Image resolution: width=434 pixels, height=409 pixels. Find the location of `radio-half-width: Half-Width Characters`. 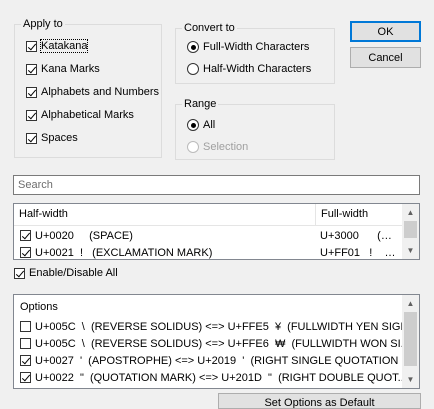

radio-half-width: Half-Width Characters is located at coordinates (249, 69).